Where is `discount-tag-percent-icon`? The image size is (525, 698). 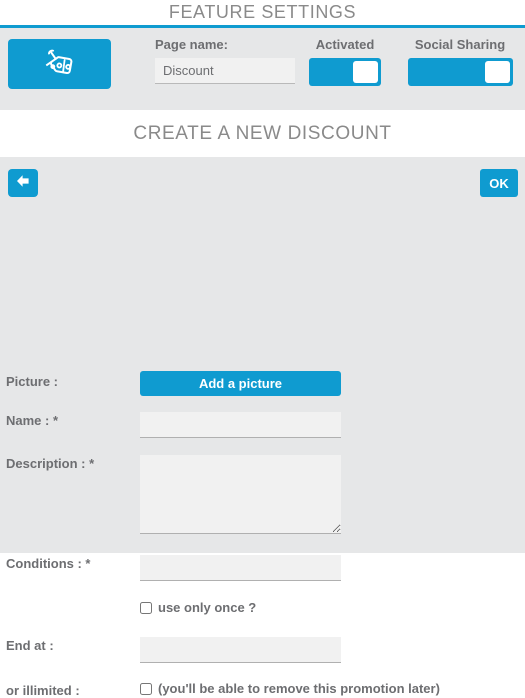
discount-tag-percent-icon is located at coordinates (60, 64).